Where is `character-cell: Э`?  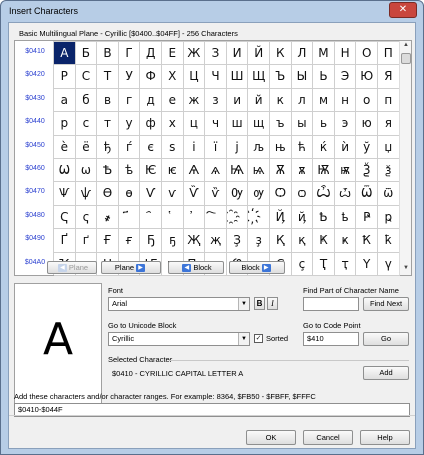
character-cell: Э is located at coordinates (345, 77).